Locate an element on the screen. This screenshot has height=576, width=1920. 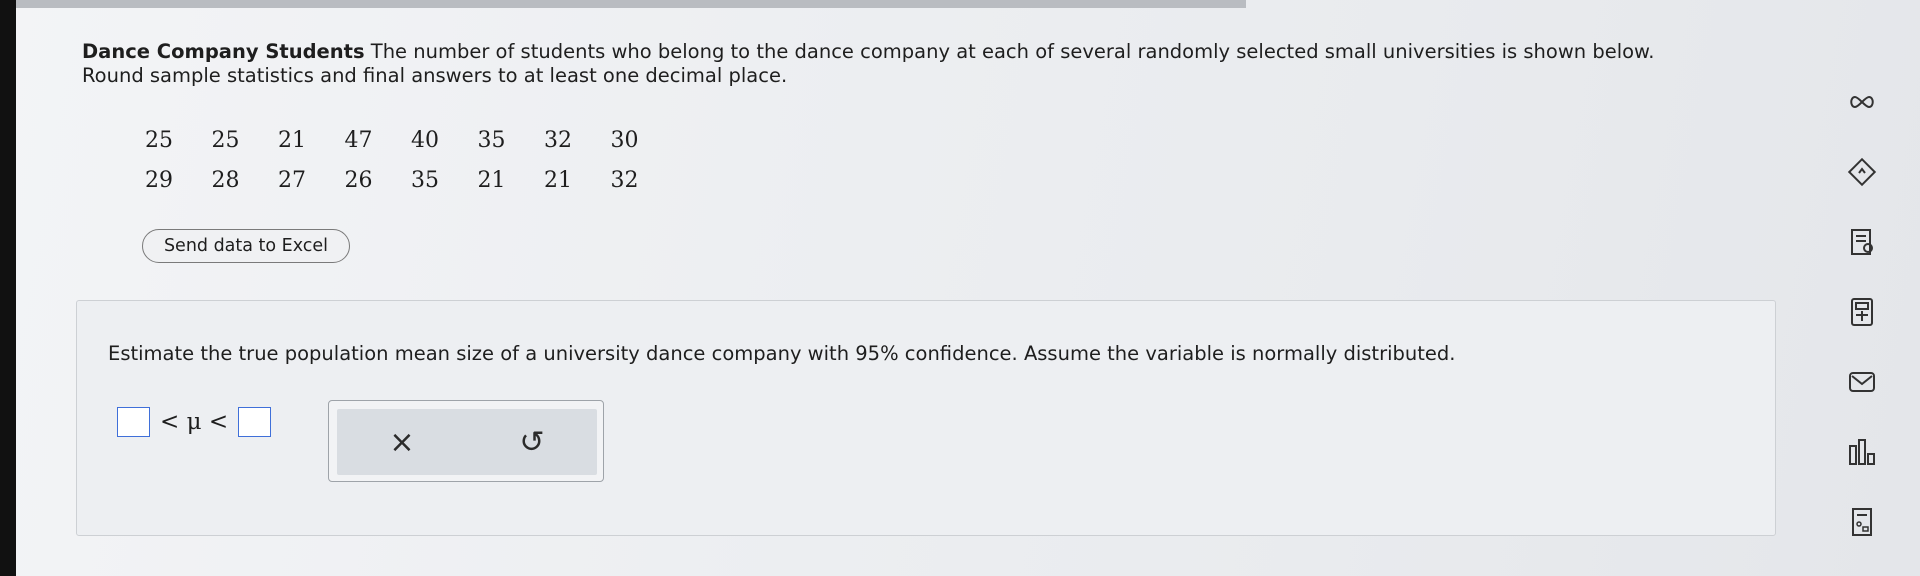
close-icon: × is located at coordinates (402, 442).